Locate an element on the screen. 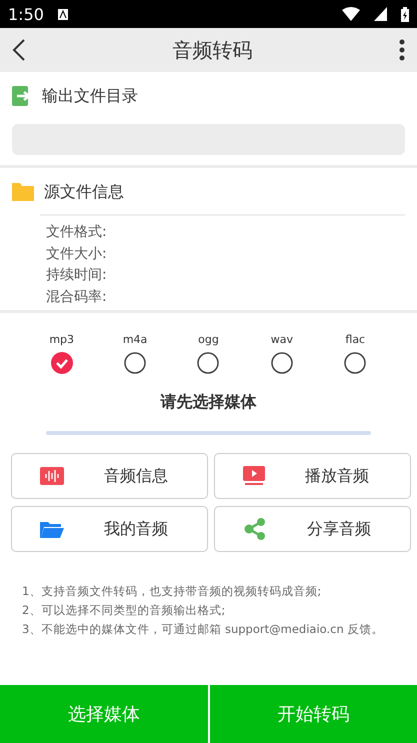 Image resolution: width=417 pixels, height=743 pixels. note-text: 2、可以选择不同类型的音频输出格式; is located at coordinates (124, 610).